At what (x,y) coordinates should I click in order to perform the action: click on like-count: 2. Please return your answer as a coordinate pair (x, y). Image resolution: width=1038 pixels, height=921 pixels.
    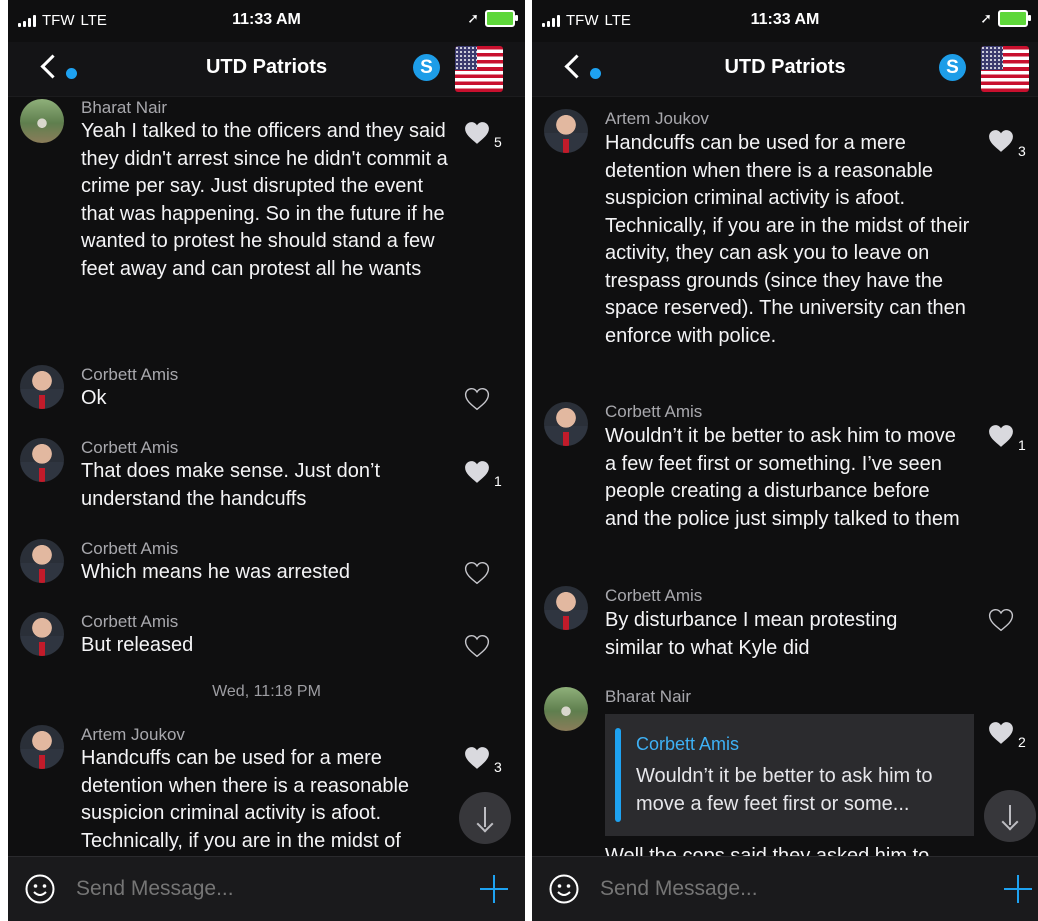
    Looking at the image, I should click on (1022, 742).